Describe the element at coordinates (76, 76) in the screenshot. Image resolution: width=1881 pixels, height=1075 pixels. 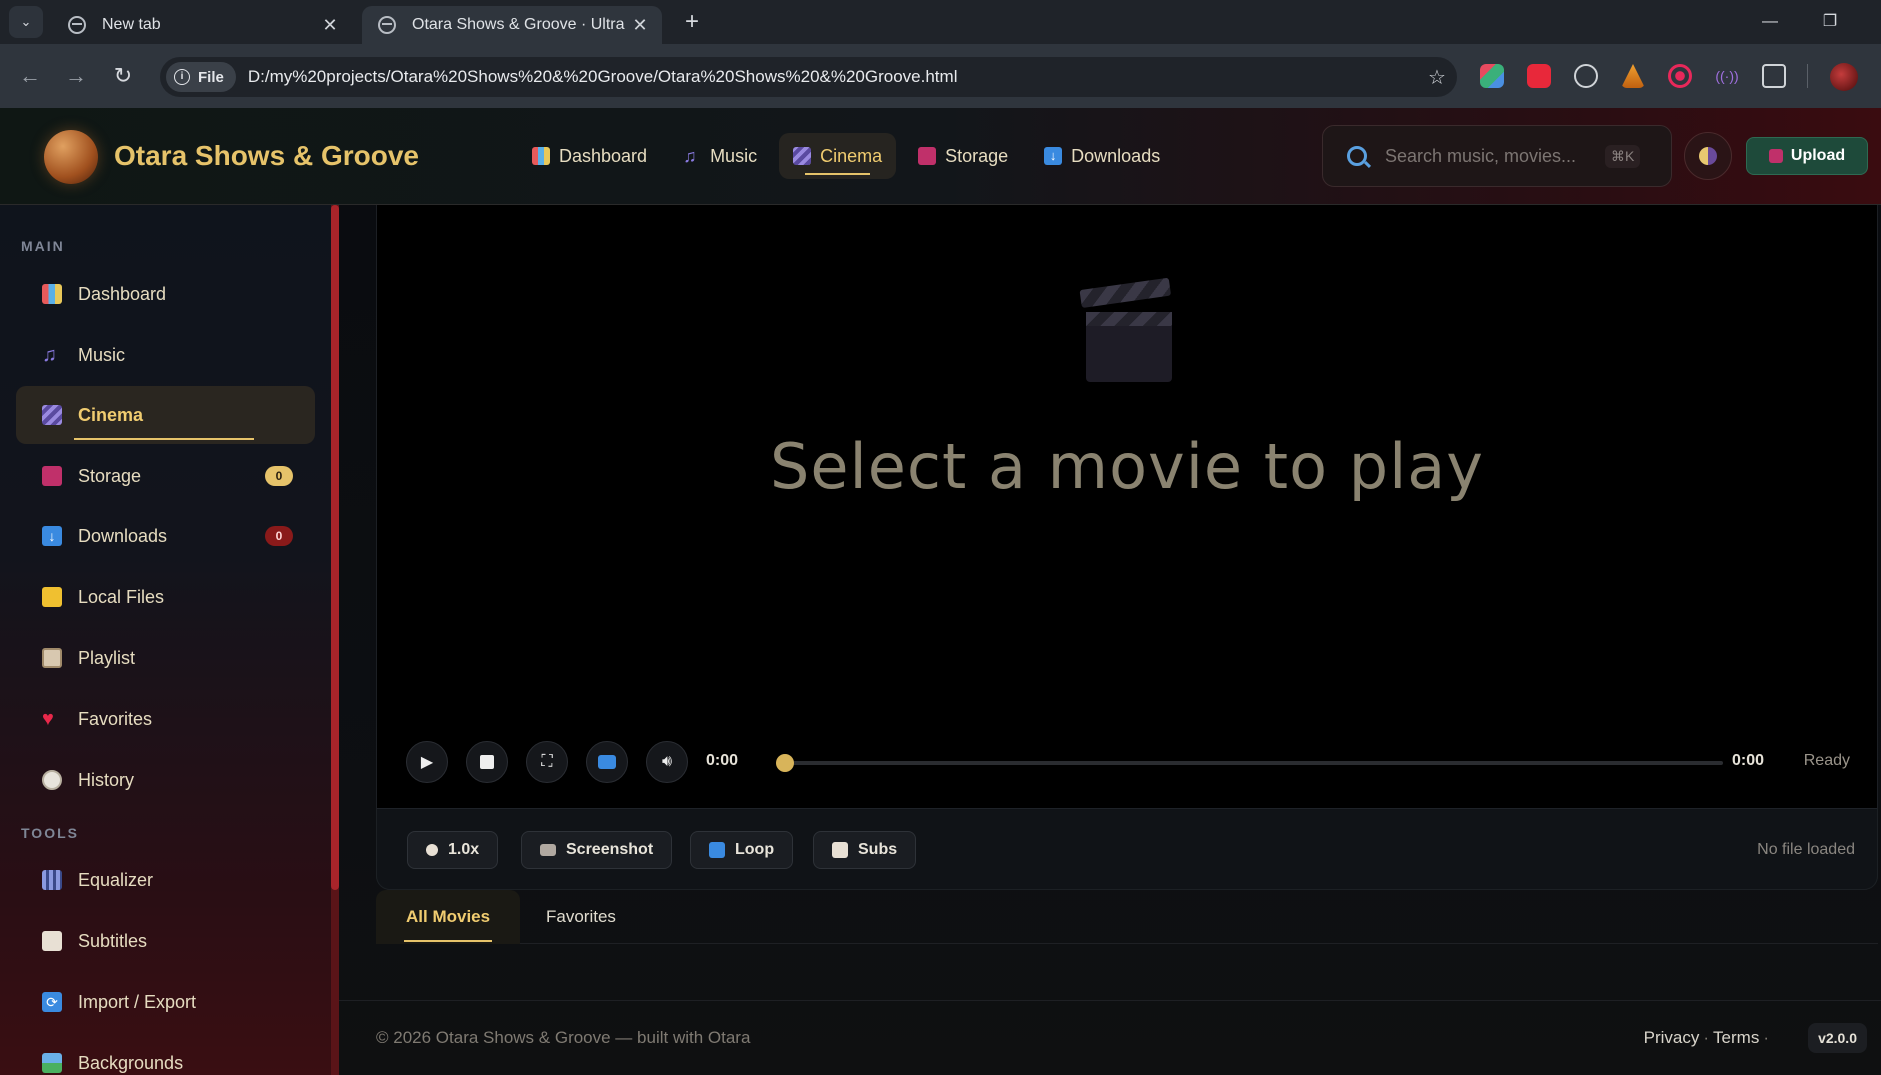
I see `forward-arrow-icon: →` at that location.